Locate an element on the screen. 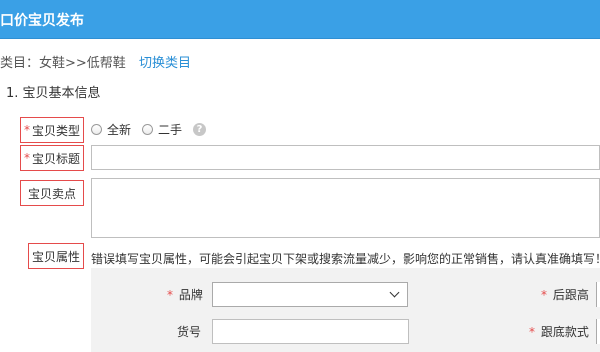  item-attributes-label-text: 宝贝属性 is located at coordinates (55, 256).